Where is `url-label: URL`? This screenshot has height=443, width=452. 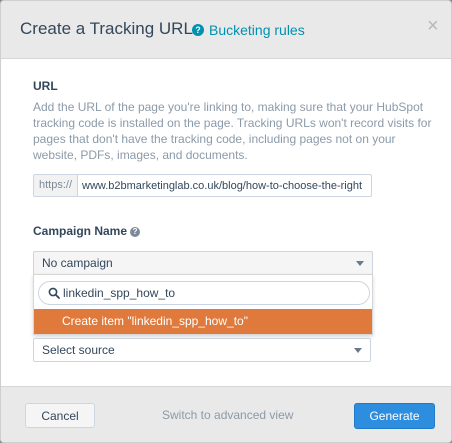 url-label: URL is located at coordinates (45, 86).